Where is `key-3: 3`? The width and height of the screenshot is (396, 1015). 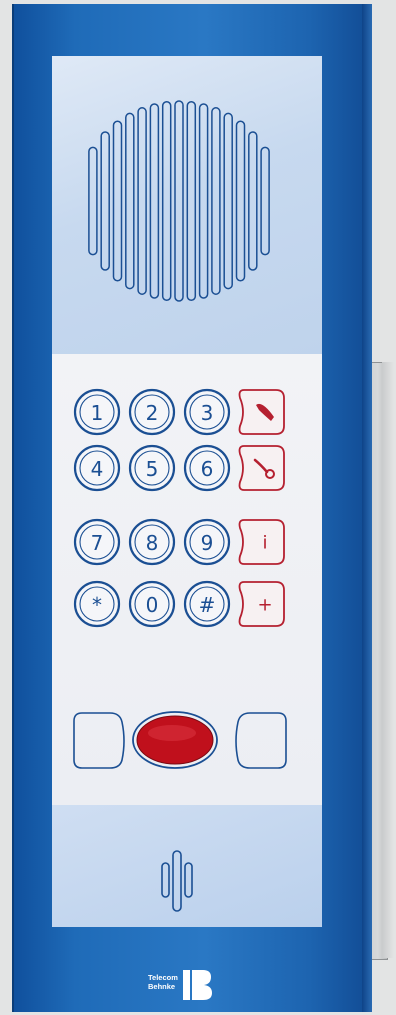
key-3: 3 is located at coordinates (207, 412).